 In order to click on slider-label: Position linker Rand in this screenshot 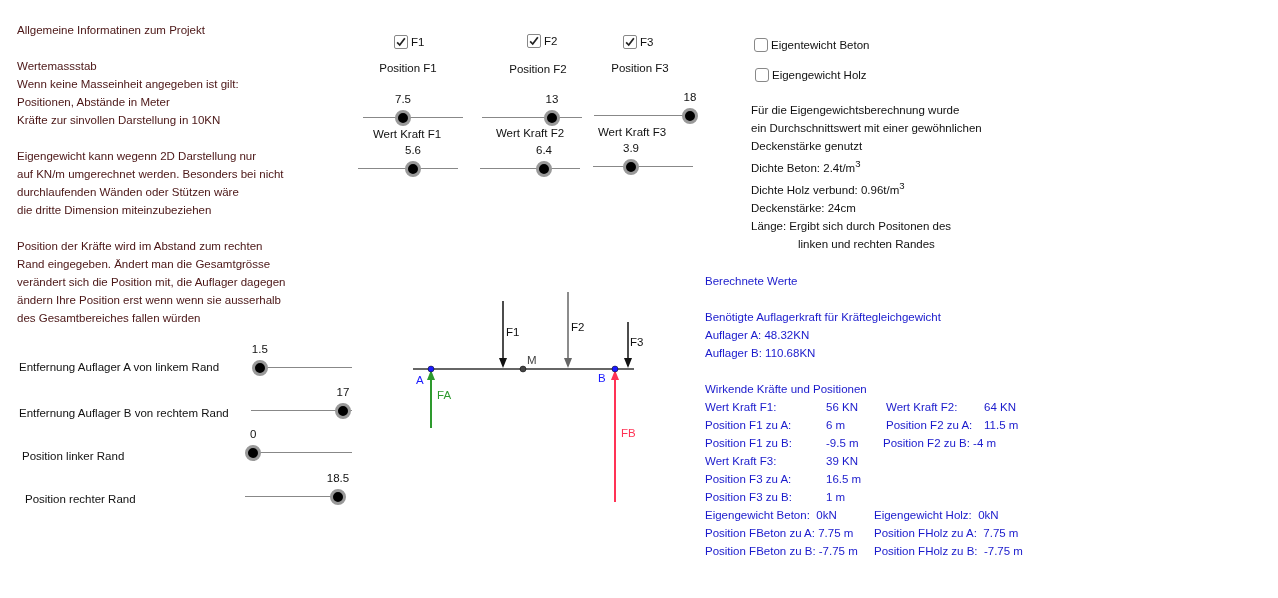, I will do `click(73, 456)`.